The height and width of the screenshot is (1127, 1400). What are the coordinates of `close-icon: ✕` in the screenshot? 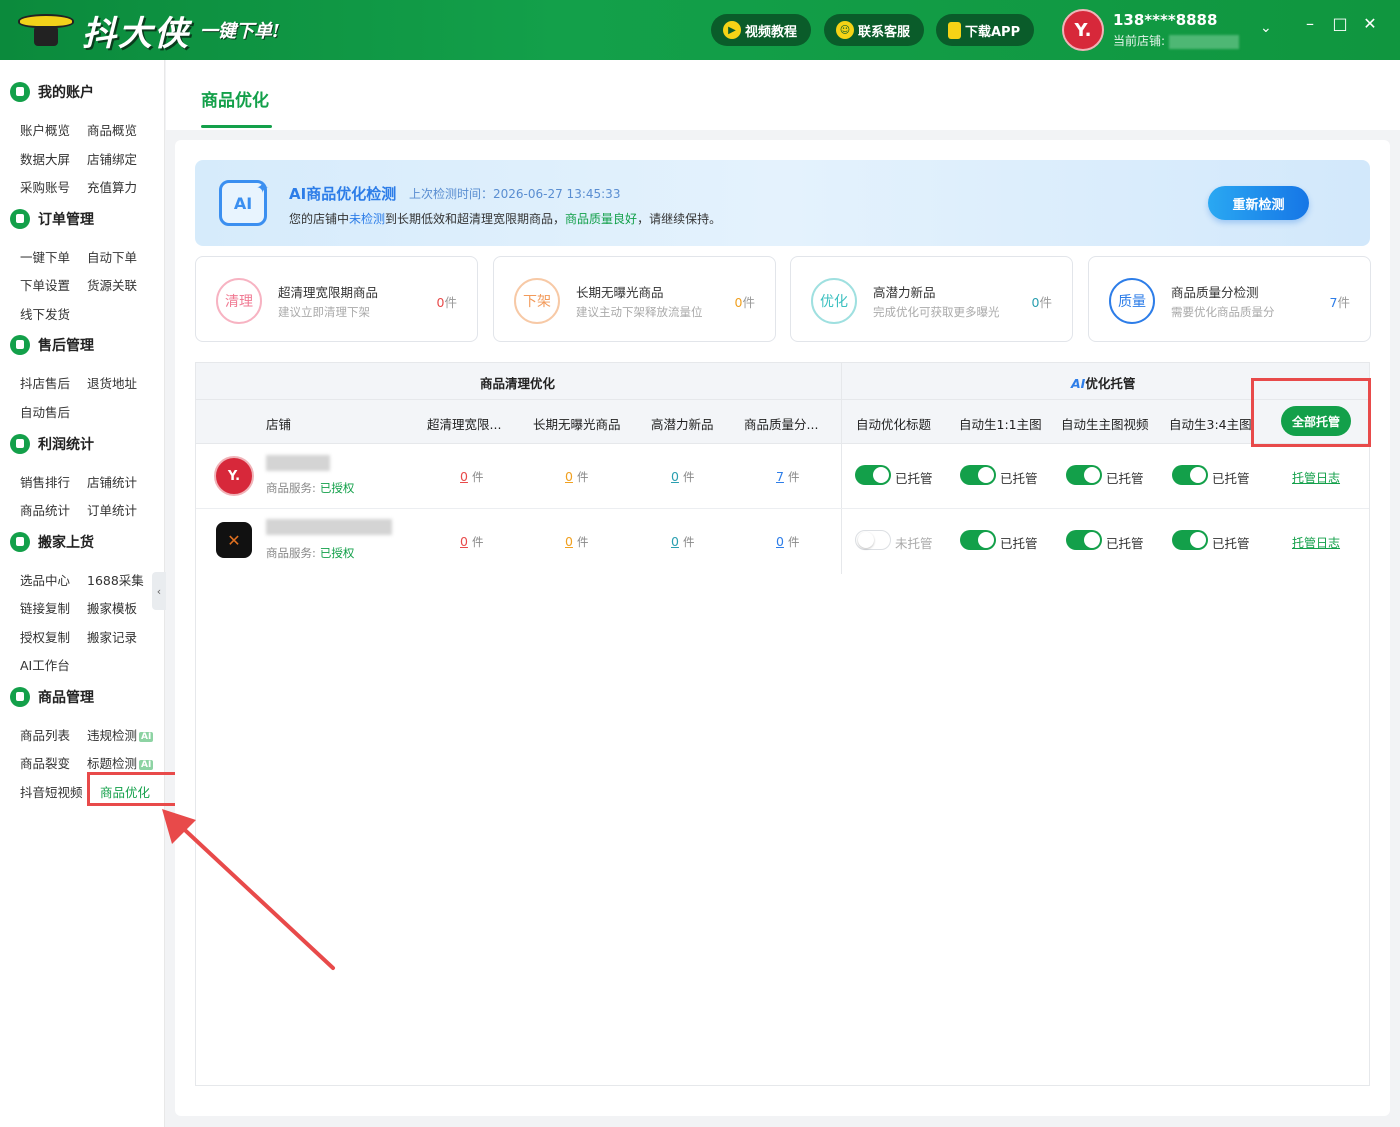 It's located at (1370, 23).